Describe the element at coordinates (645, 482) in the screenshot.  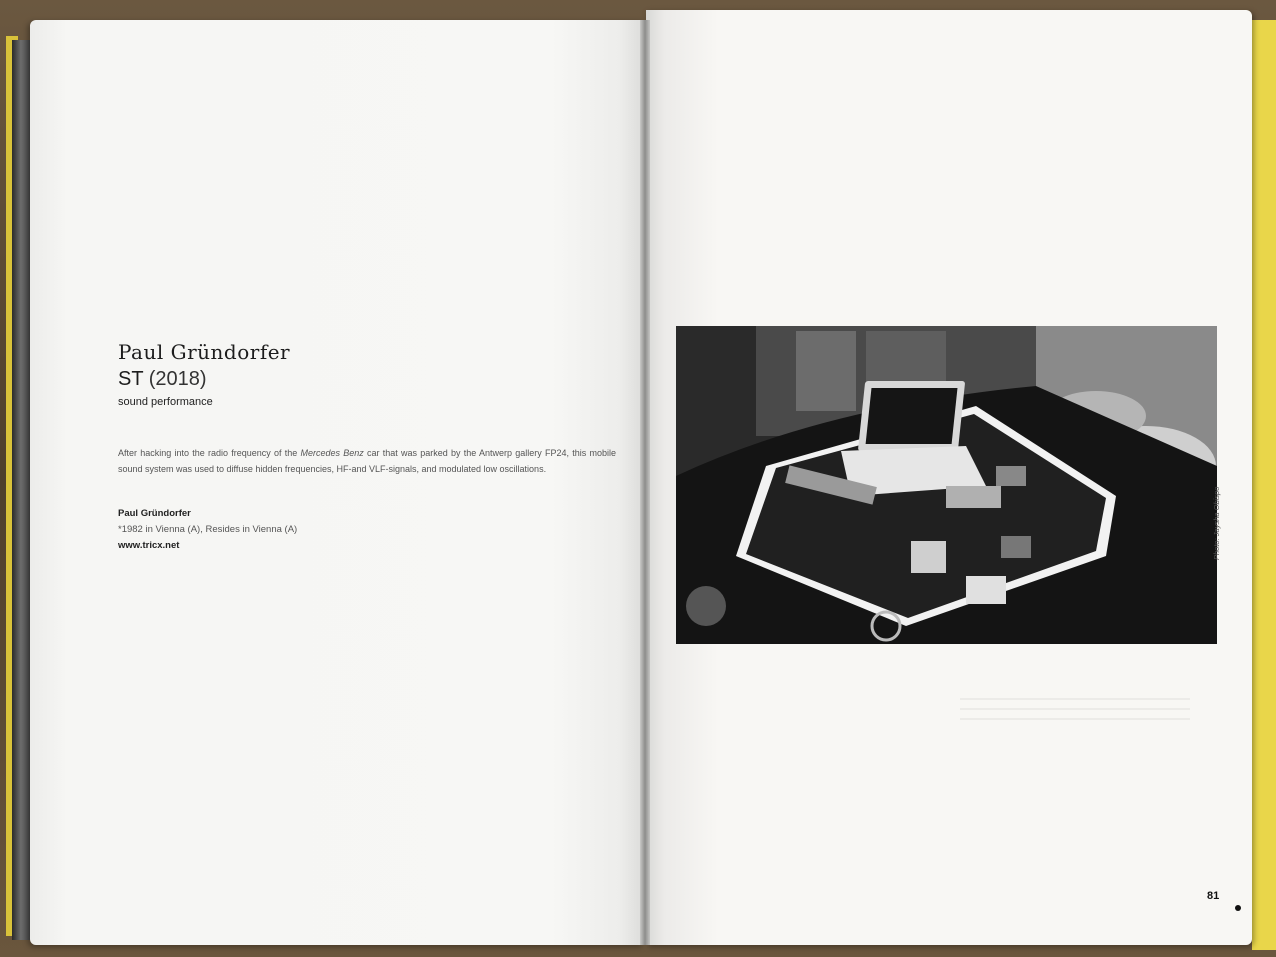
I see `book-gutter` at that location.